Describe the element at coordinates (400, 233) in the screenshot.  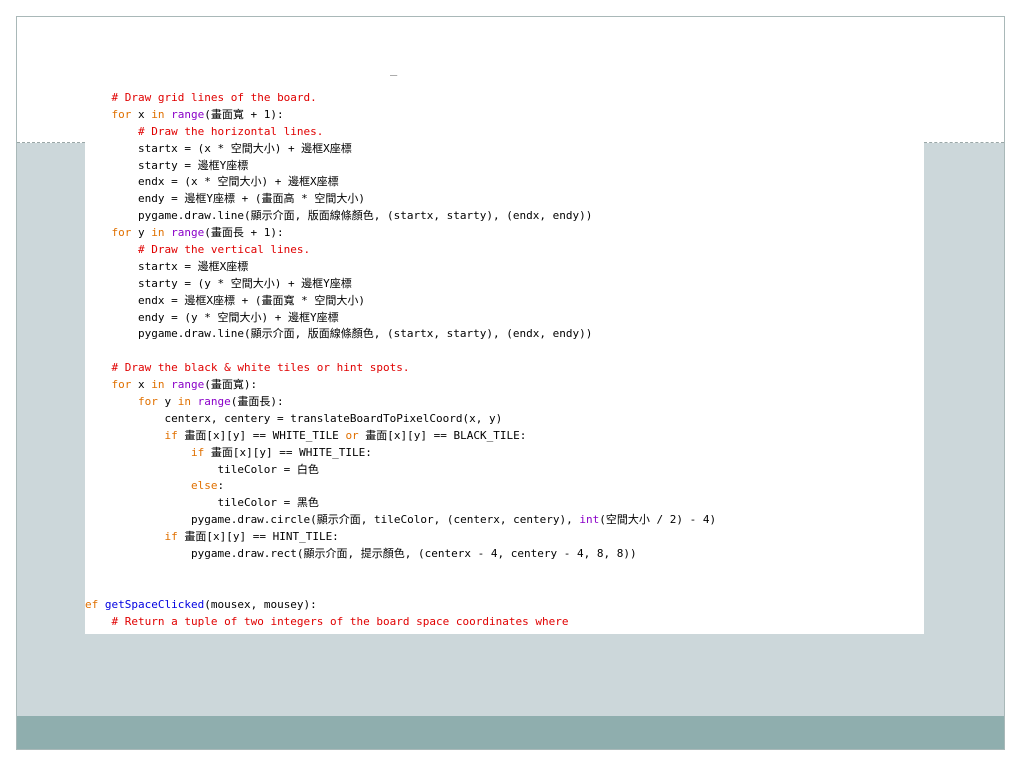
I see `code-line: for y in range(畫面長 + 1):` at that location.